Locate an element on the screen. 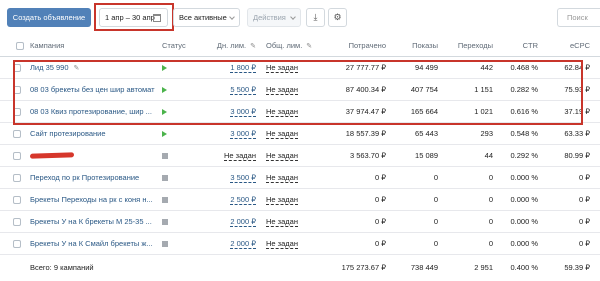  search-input: Поиск is located at coordinates (578, 17).